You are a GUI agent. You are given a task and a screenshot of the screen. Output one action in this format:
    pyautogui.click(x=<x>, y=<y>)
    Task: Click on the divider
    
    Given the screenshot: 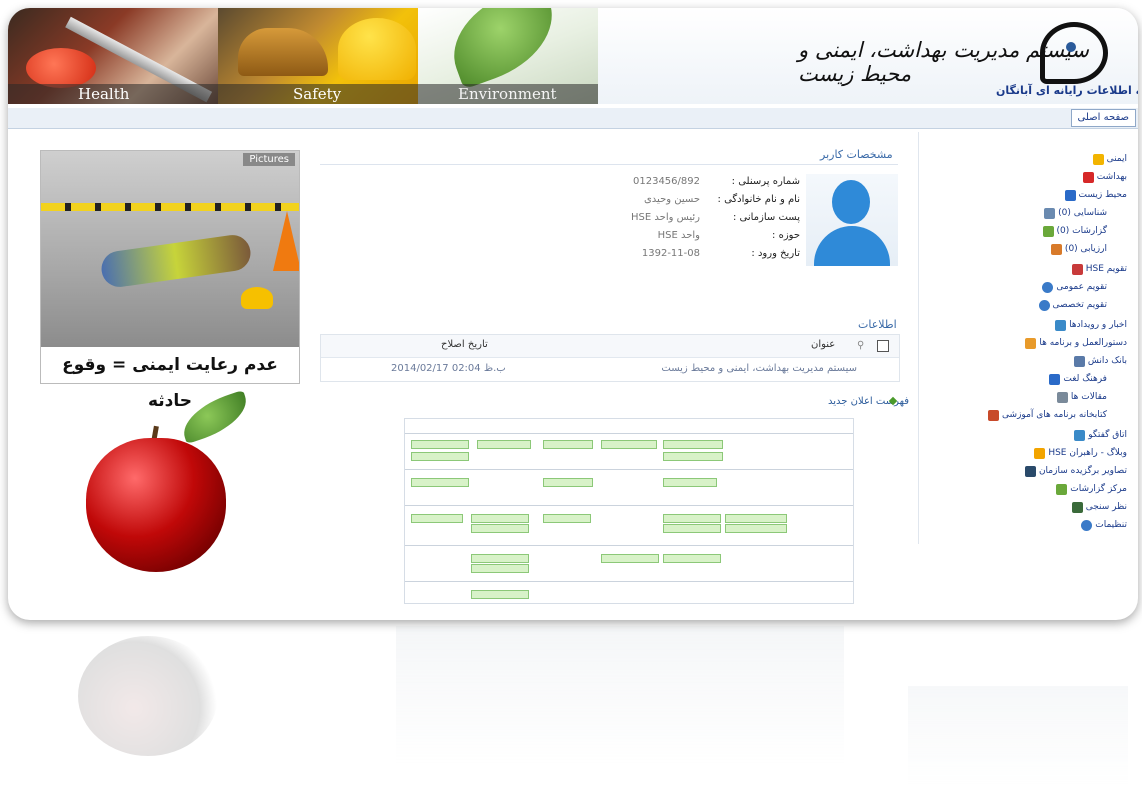 What is the action you would take?
    pyautogui.click(x=609, y=164)
    